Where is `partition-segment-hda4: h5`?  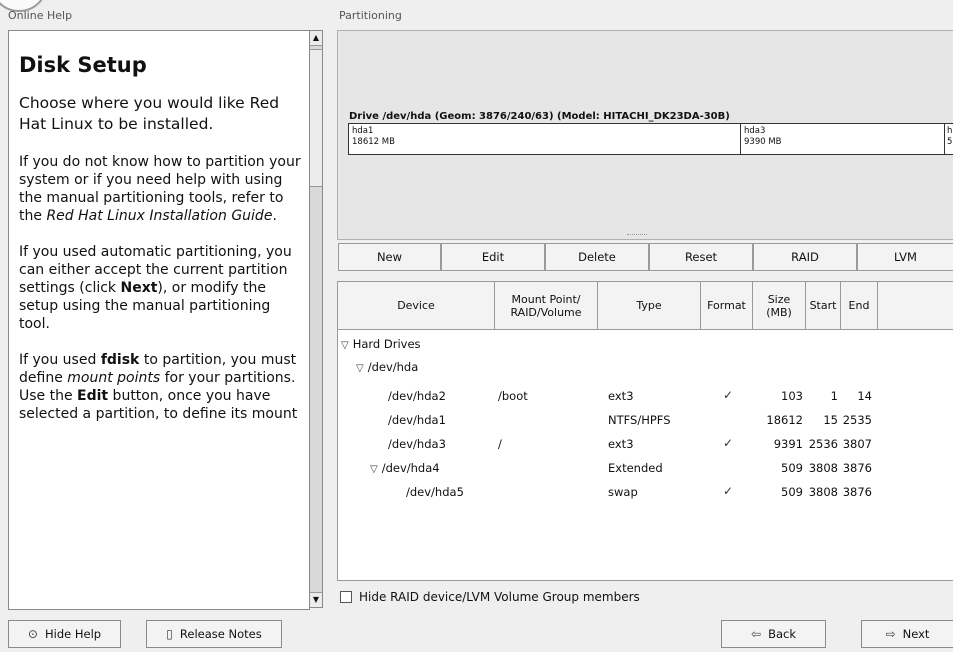
partition-segment-hda4: h5 is located at coordinates (949, 139).